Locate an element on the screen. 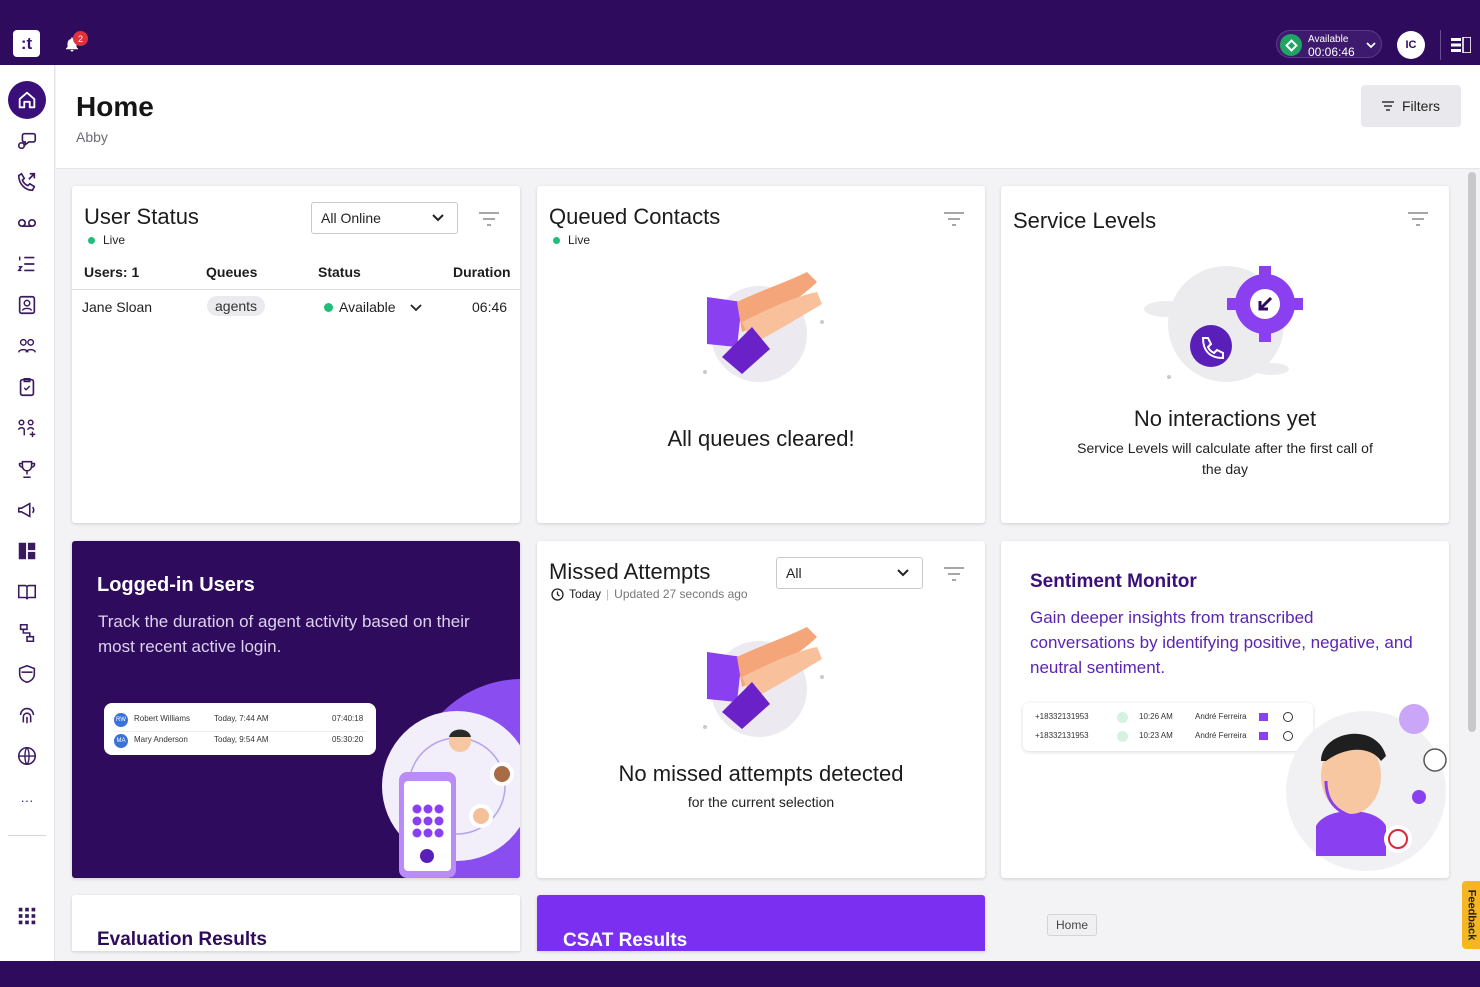  card-title: User Status is located at coordinates (141, 216).